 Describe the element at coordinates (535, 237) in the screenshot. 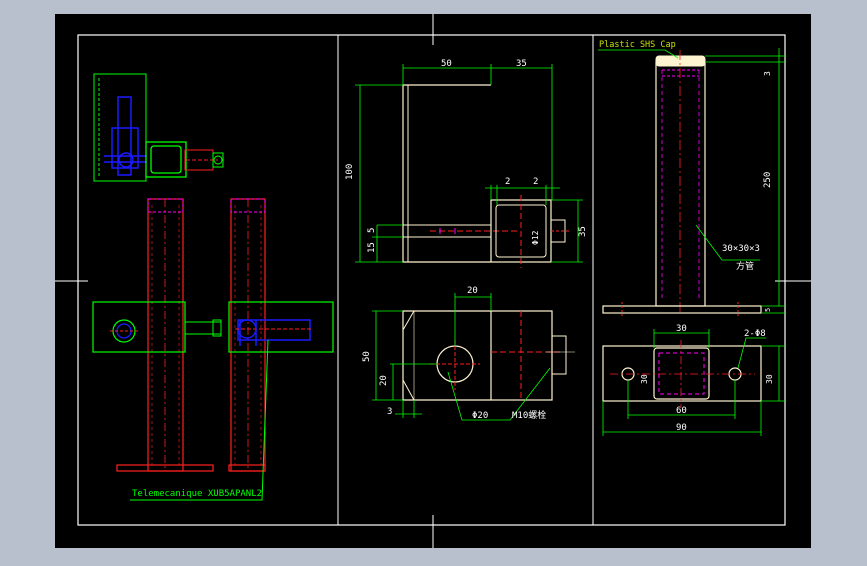

I see `dim-pin-dia: Φ12` at that location.